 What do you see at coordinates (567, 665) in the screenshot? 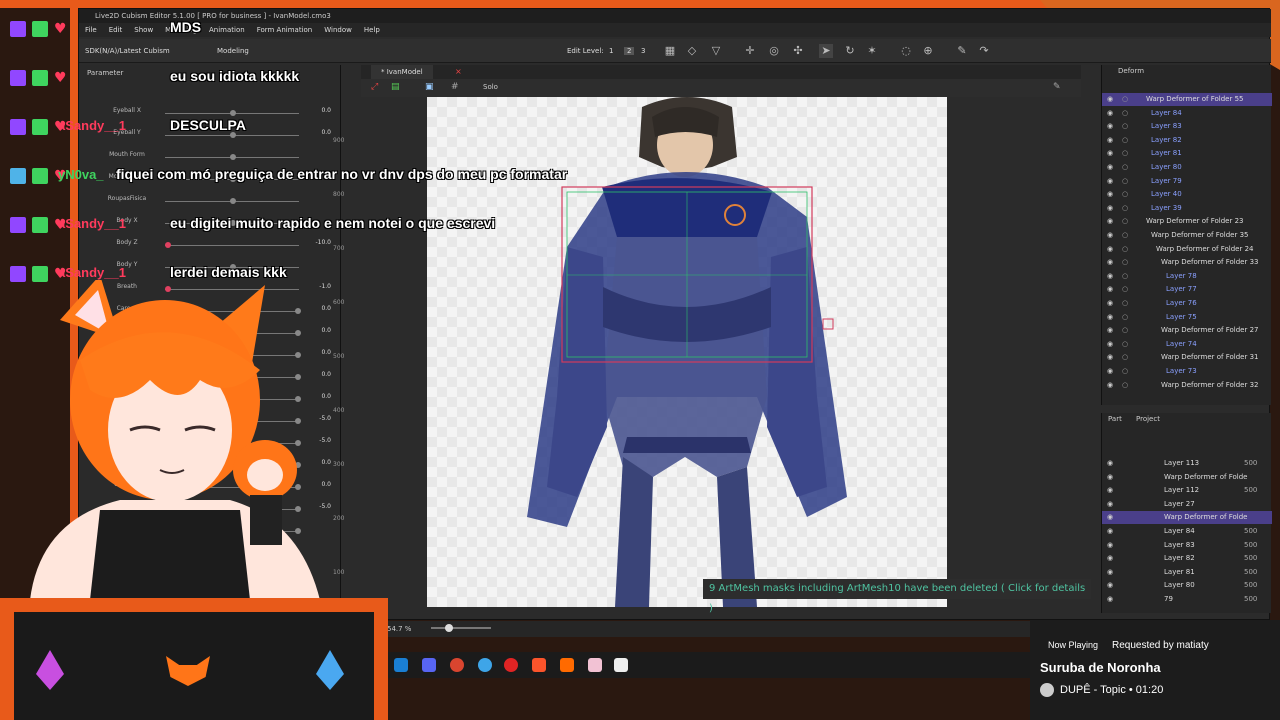
I see `live2d-app-icon` at bounding box center [567, 665].